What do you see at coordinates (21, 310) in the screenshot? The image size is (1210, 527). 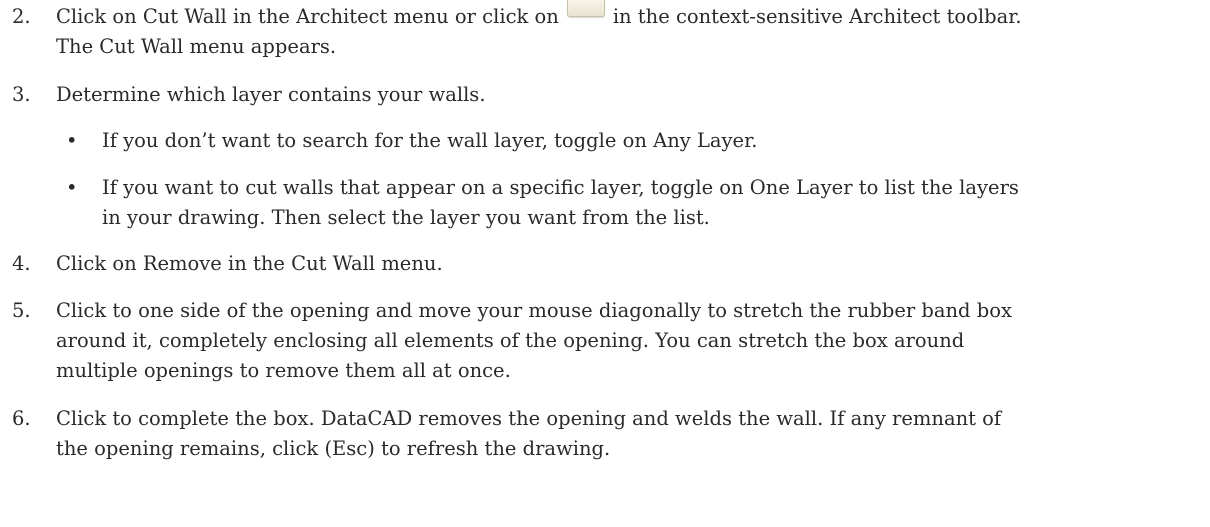 I see `step-number: 5.` at bounding box center [21, 310].